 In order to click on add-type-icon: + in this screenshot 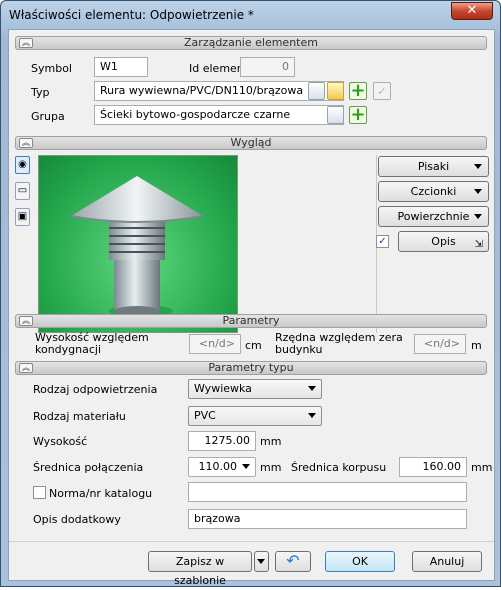, I will do `click(358, 91)`.